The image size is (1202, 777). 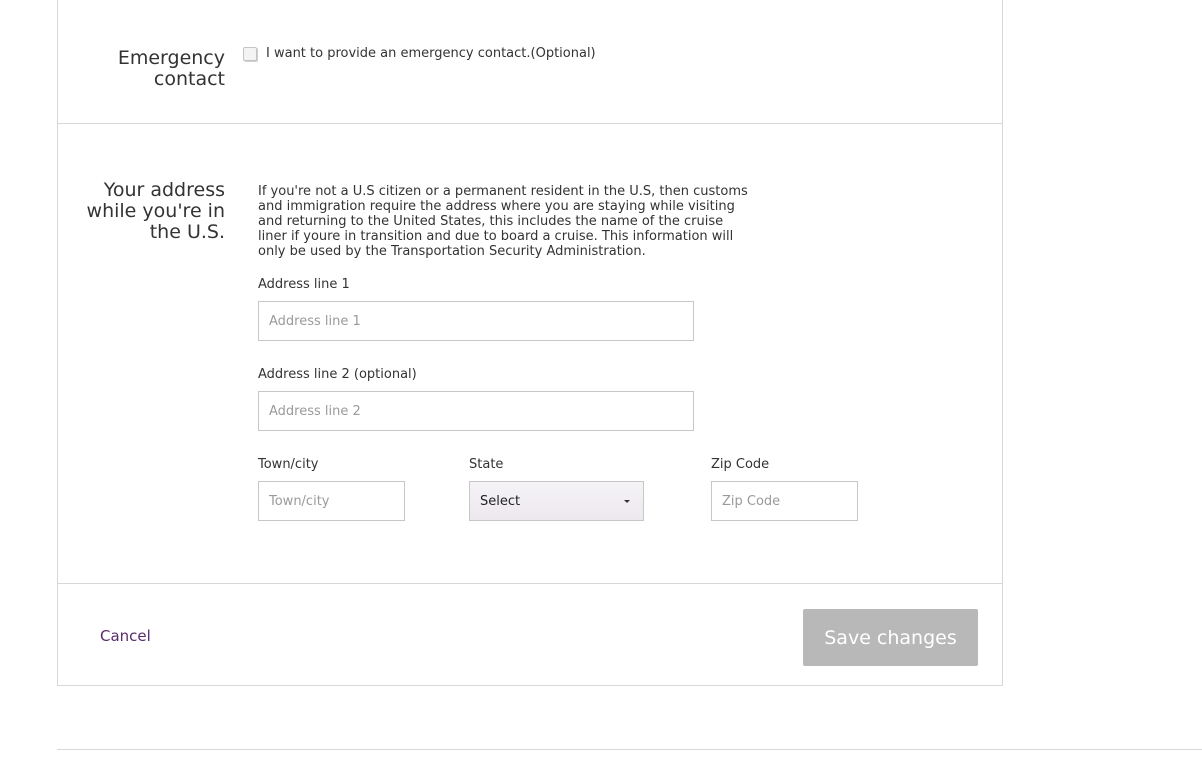 What do you see at coordinates (250, 54) in the screenshot?
I see `emergency-contact-checkbox` at bounding box center [250, 54].